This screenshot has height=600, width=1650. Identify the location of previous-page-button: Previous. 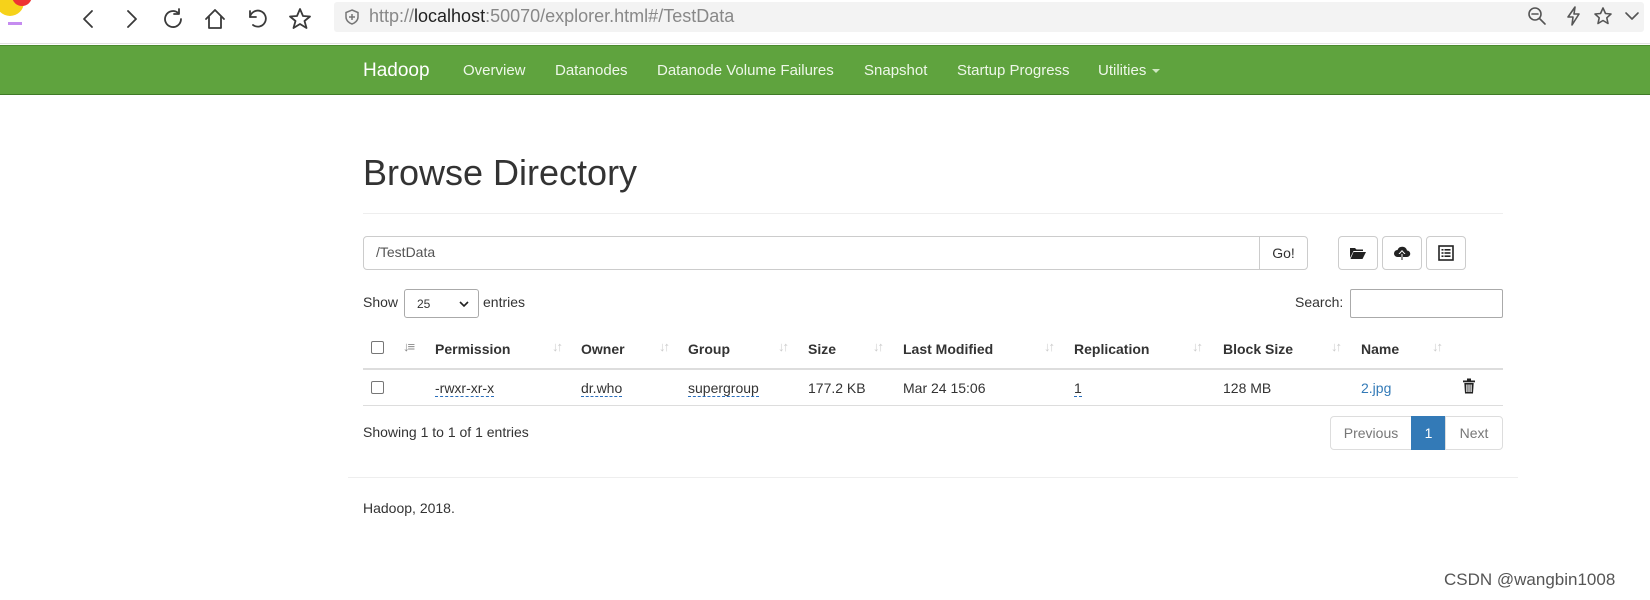
(1371, 433).